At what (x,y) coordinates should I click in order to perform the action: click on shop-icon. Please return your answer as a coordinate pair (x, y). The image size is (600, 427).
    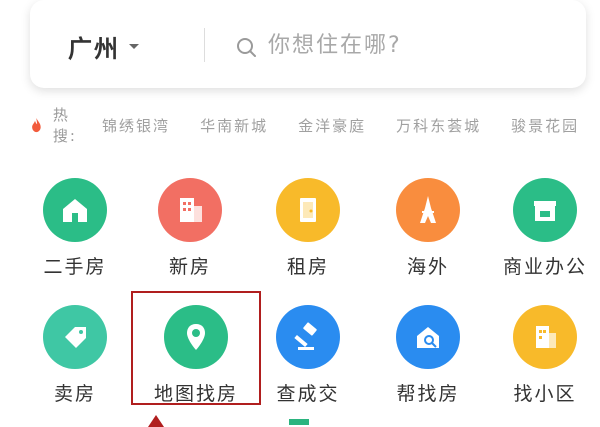
    Looking at the image, I should click on (545, 211).